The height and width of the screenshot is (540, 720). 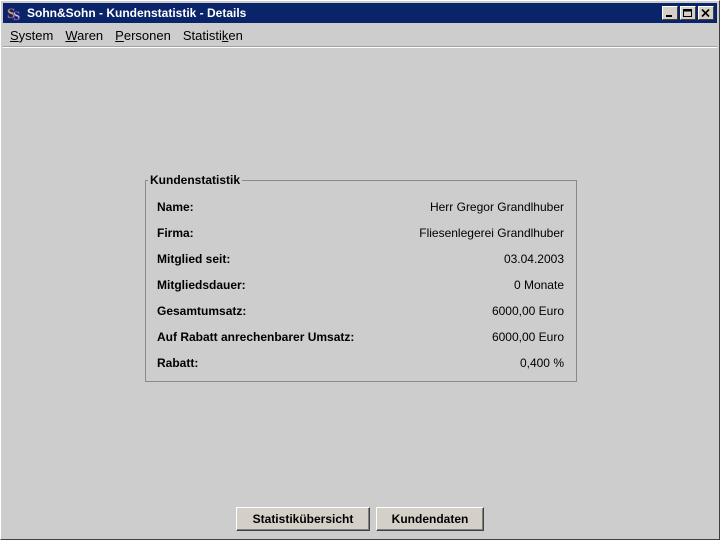 What do you see at coordinates (147, 35) in the screenshot?
I see `menu-personen-rest: ersonen` at bounding box center [147, 35].